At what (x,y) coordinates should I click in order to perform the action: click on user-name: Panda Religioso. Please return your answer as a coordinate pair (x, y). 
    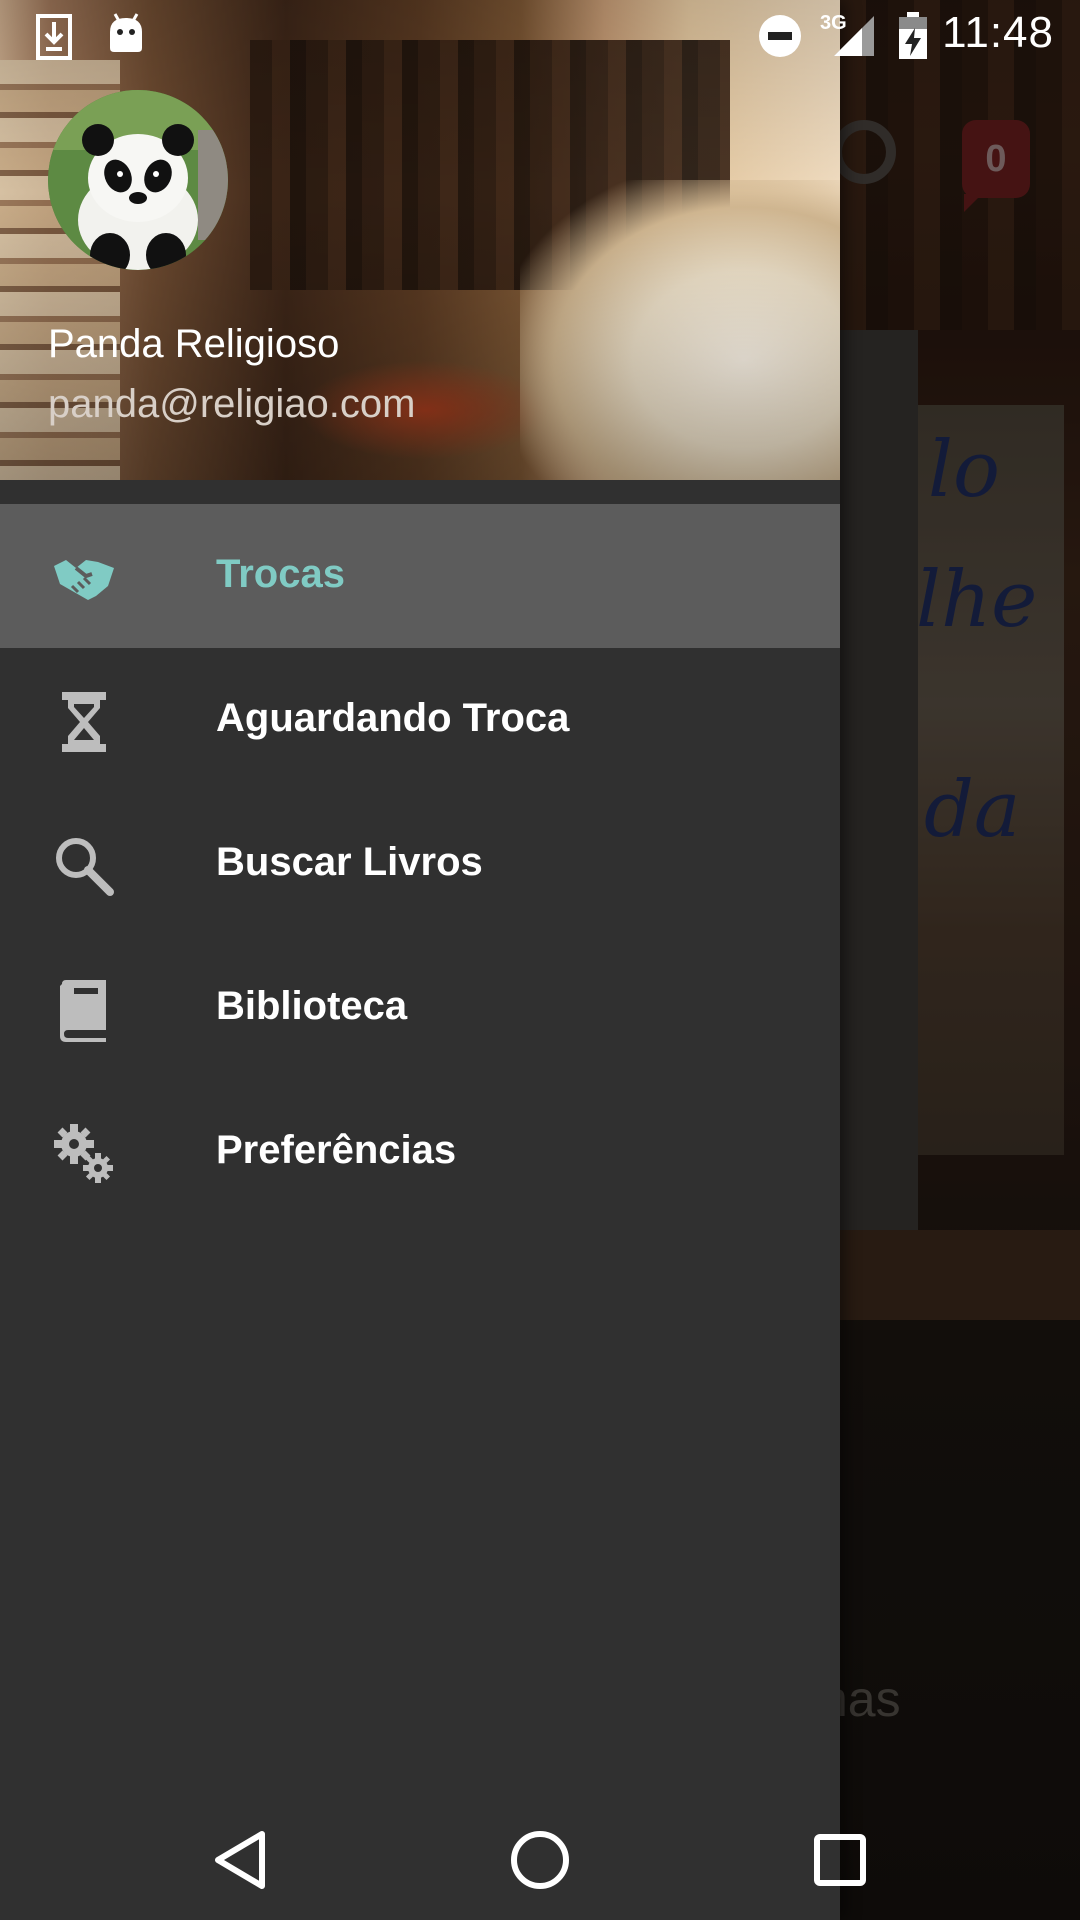
    Looking at the image, I should click on (194, 344).